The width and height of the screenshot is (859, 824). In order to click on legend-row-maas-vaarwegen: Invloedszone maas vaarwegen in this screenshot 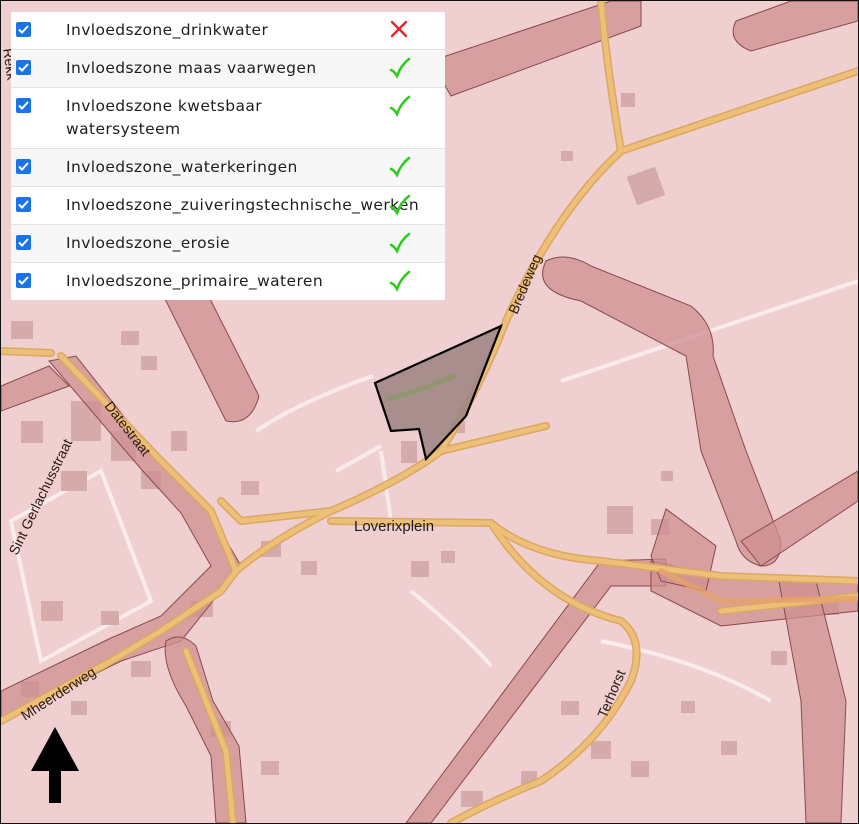, I will do `click(228, 69)`.